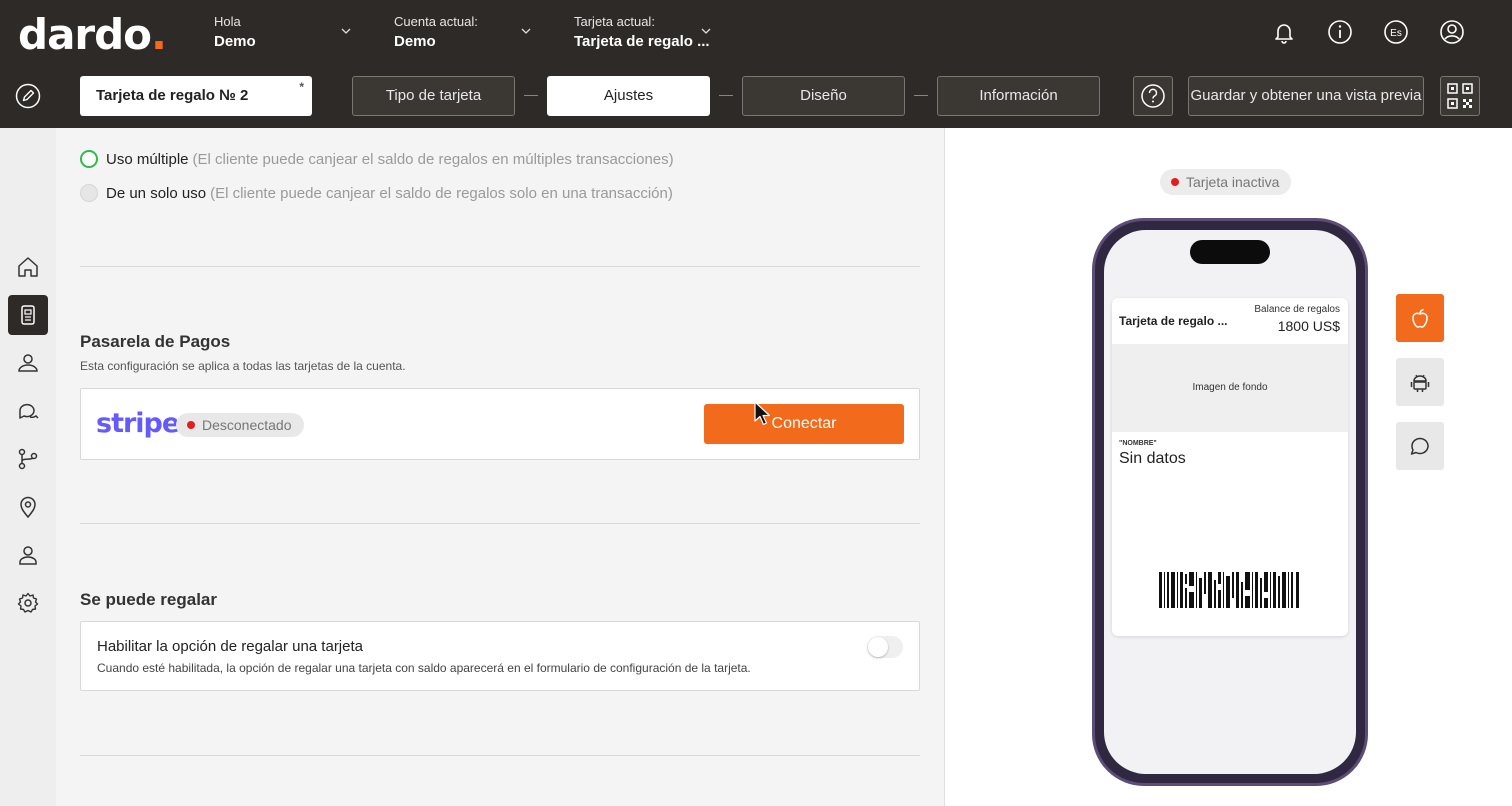 This screenshot has width=1512, height=806. I want to click on balance-value: 1800 US$, so click(1308, 326).